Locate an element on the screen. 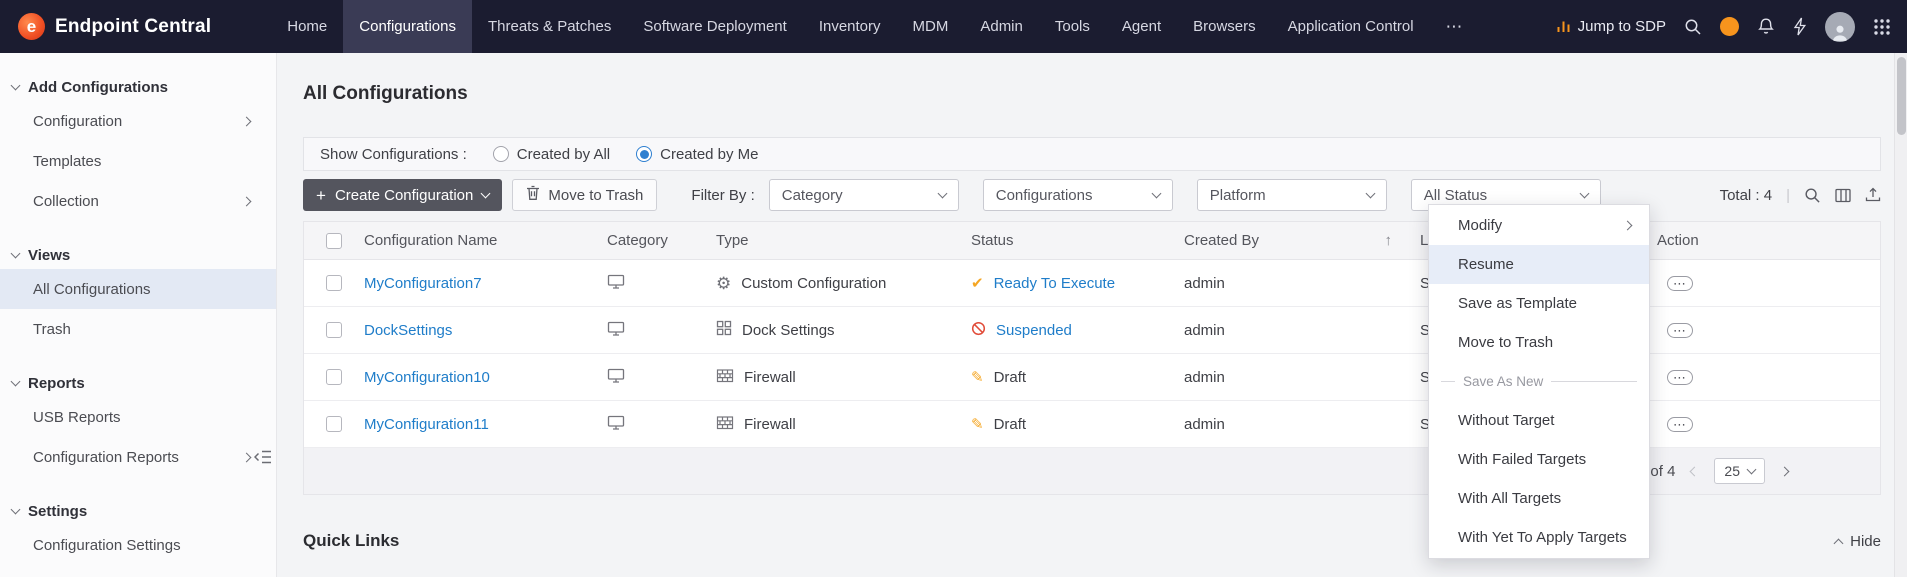  nav-application-control: Application Control is located at coordinates (1351, 26).